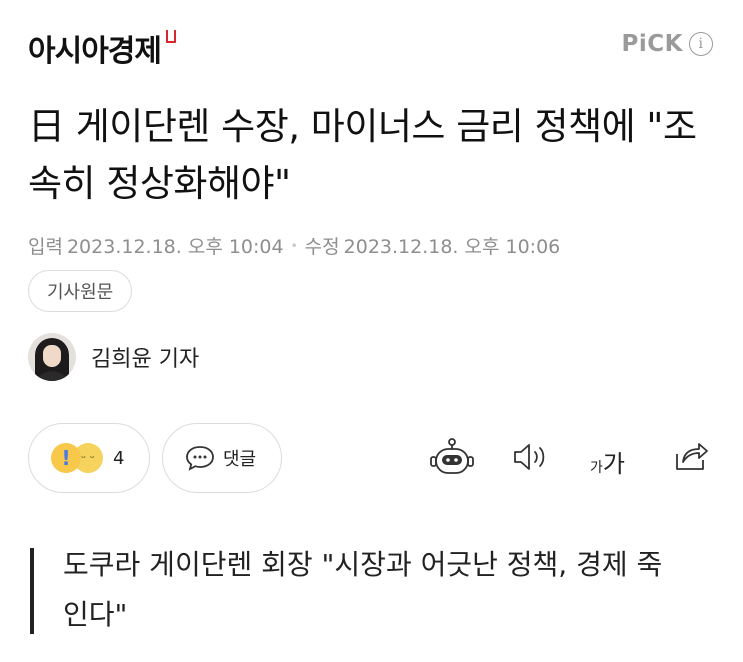  I want to click on surprise-emoji-icon: !, so click(66, 458).